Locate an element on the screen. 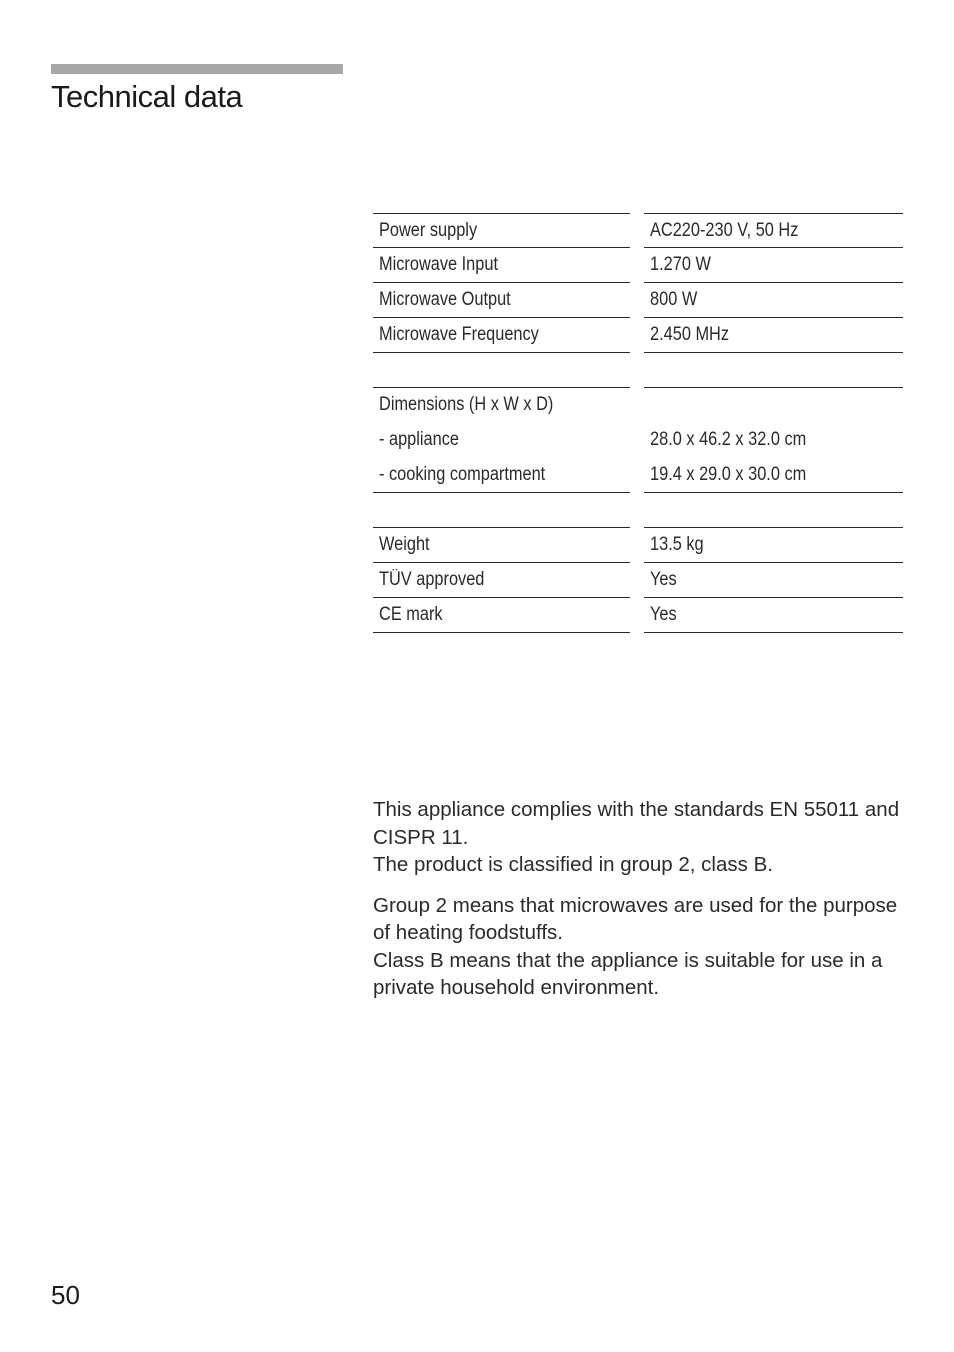 The height and width of the screenshot is (1352, 954). spec-value: 800 W is located at coordinates (674, 299).